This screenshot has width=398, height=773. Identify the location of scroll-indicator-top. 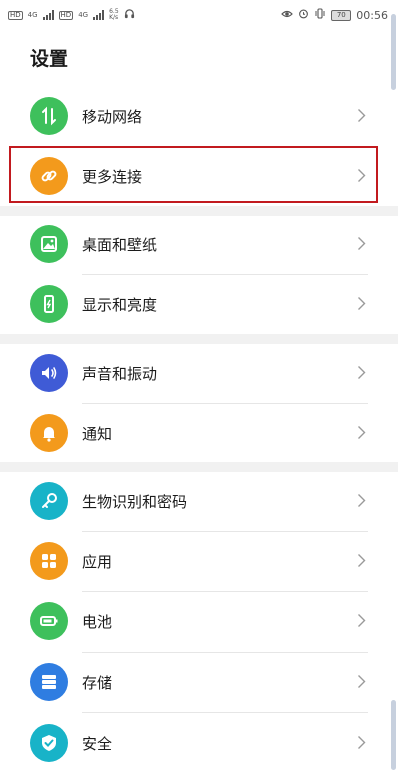
(393, 52).